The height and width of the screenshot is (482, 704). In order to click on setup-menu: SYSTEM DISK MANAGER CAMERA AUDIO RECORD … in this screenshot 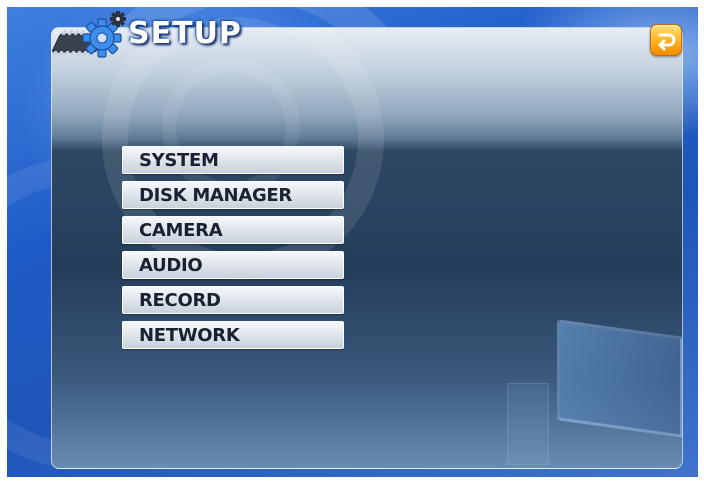, I will do `click(235, 251)`.